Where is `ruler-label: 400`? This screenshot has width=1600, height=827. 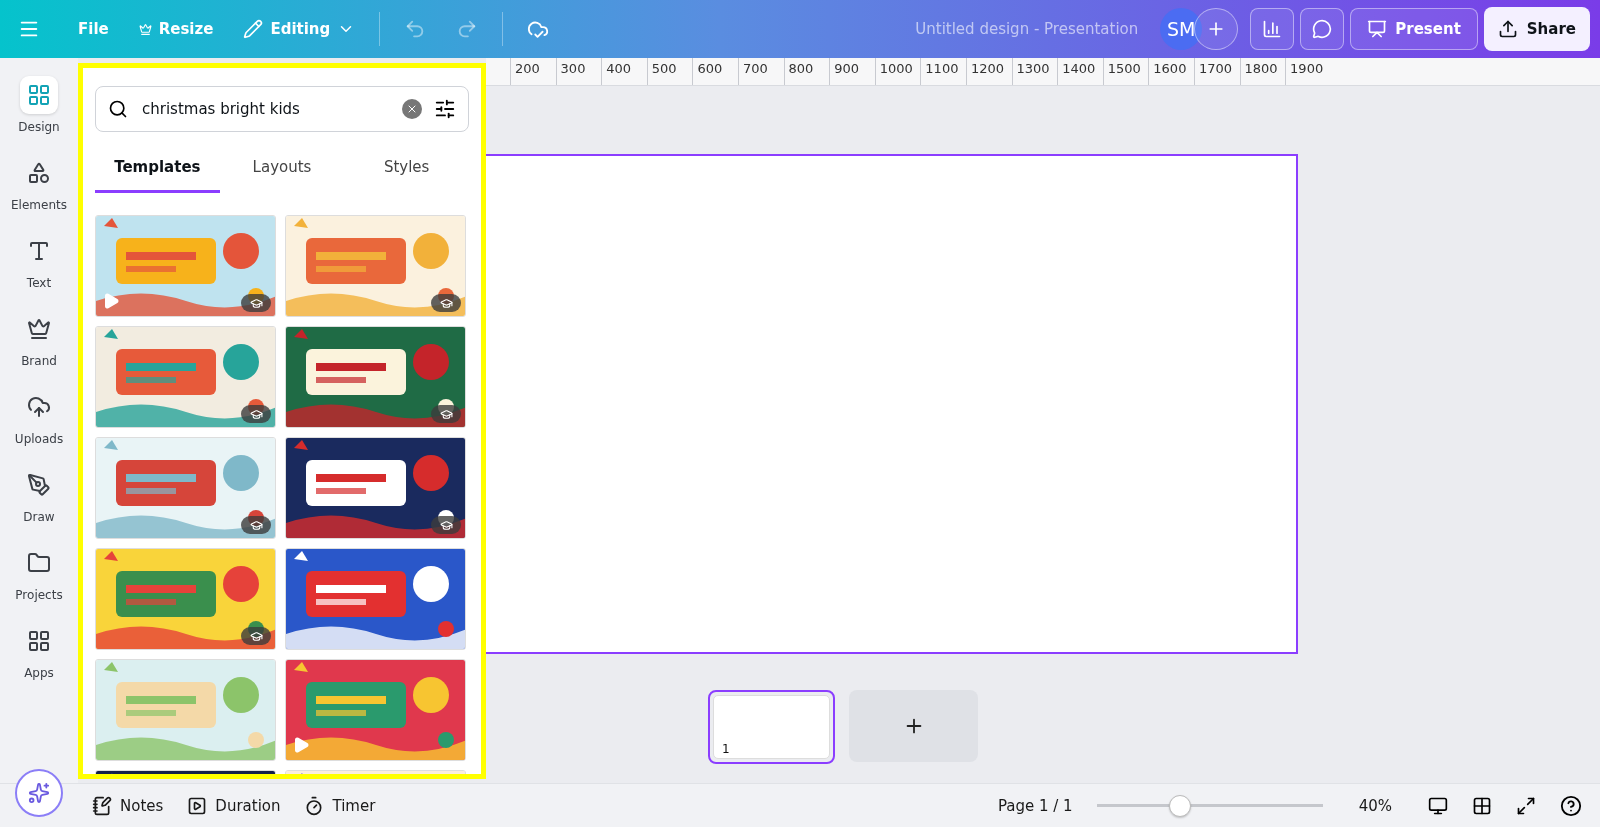 ruler-label: 400 is located at coordinates (624, 71).